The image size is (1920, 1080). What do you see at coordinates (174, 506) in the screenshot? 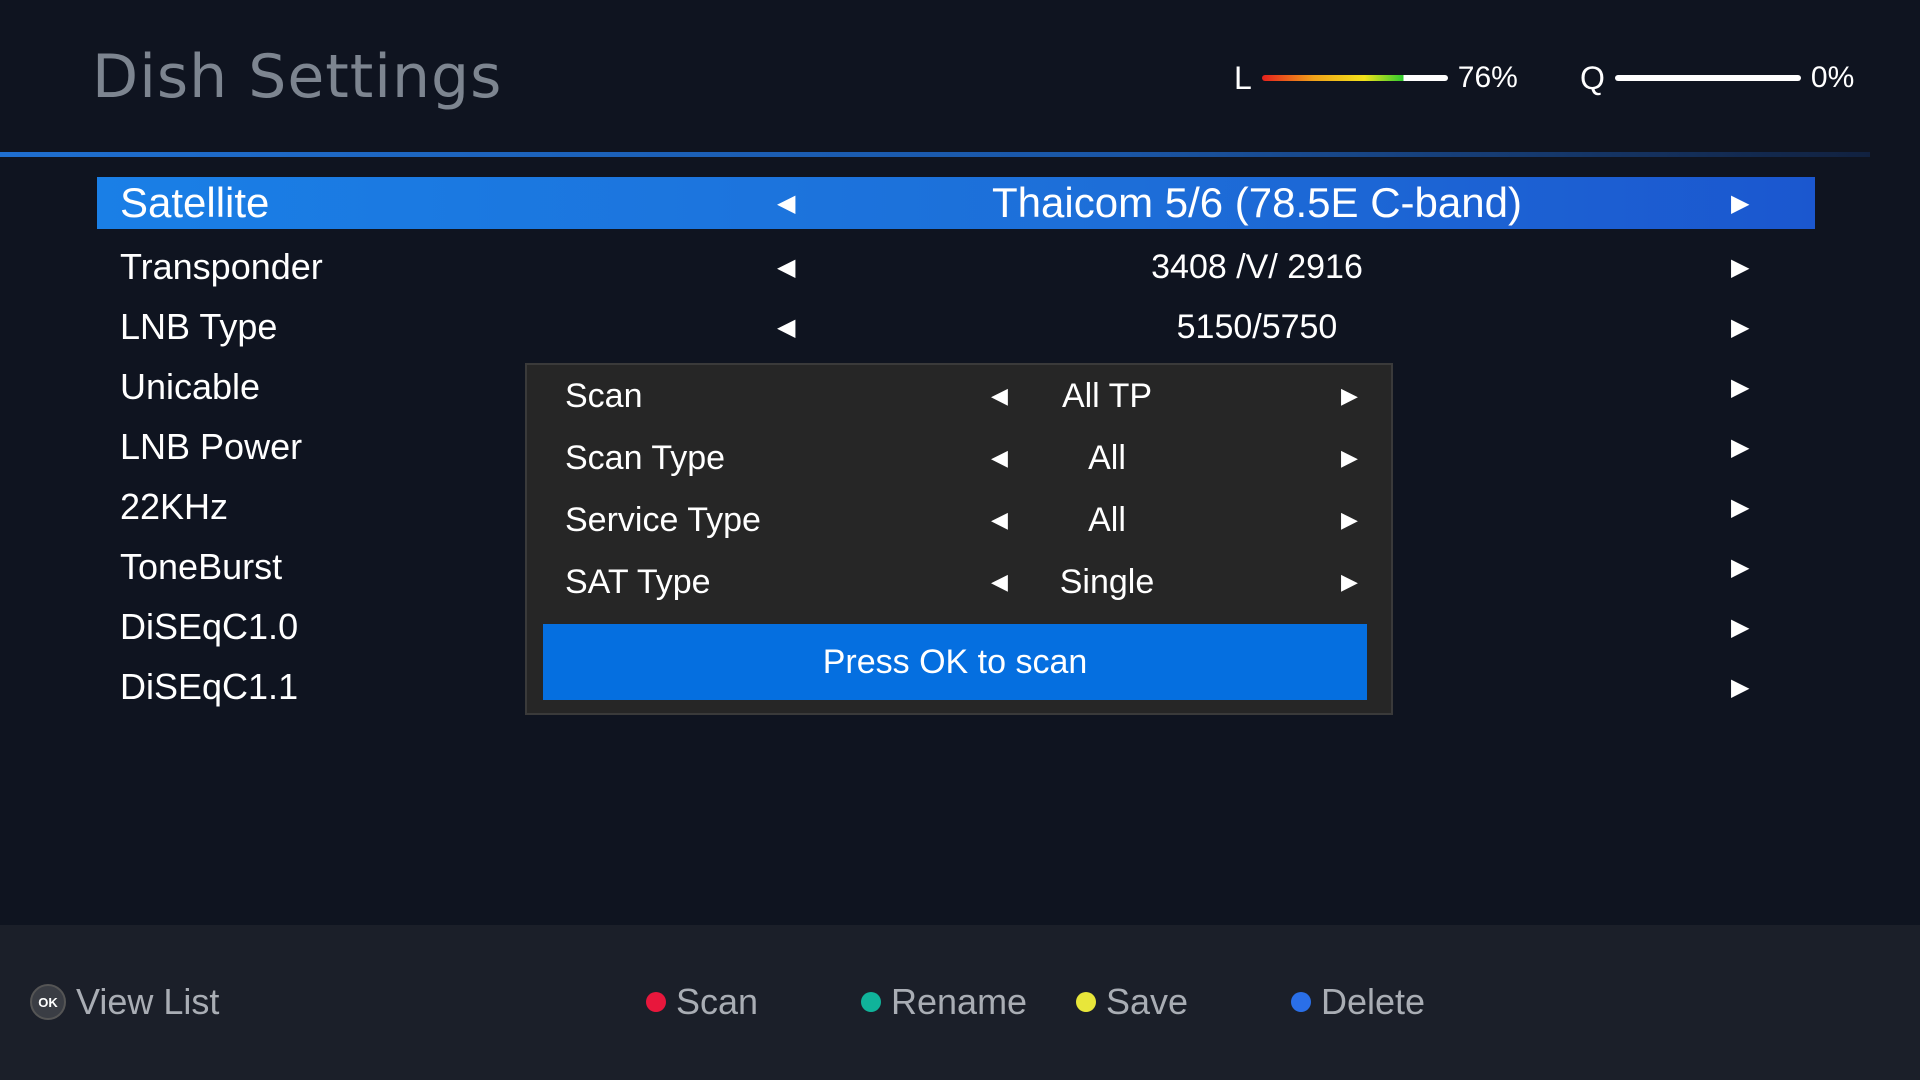
I see `menu-row-label: 22KHz` at bounding box center [174, 506].